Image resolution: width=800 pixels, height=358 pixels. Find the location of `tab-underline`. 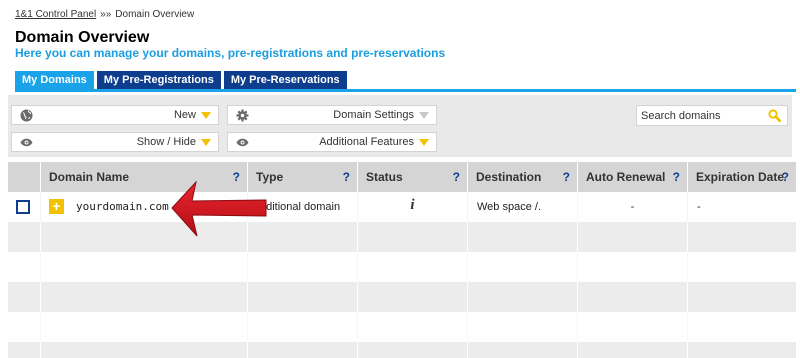

tab-underline is located at coordinates (405, 90).